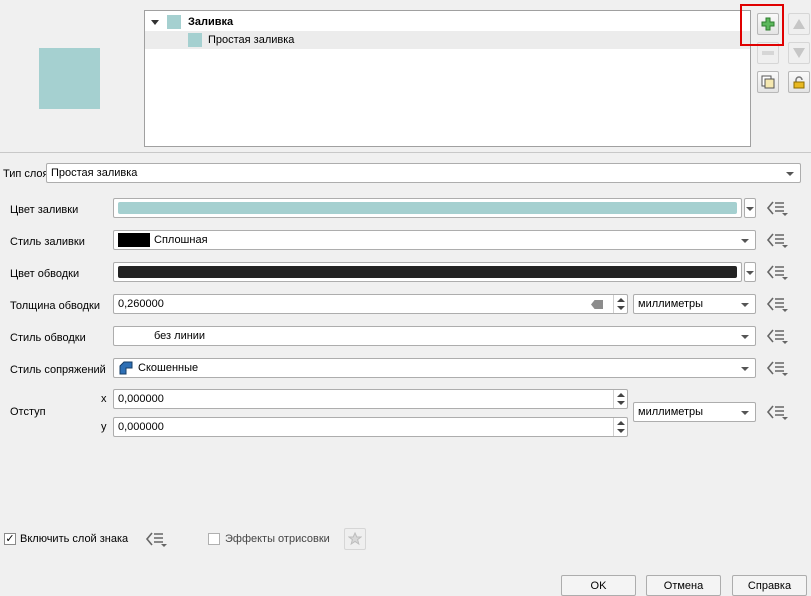 This screenshot has height=596, width=811. Describe the element at coordinates (370, 399) in the screenshot. I see `offset-x-input: 0,000000` at that location.